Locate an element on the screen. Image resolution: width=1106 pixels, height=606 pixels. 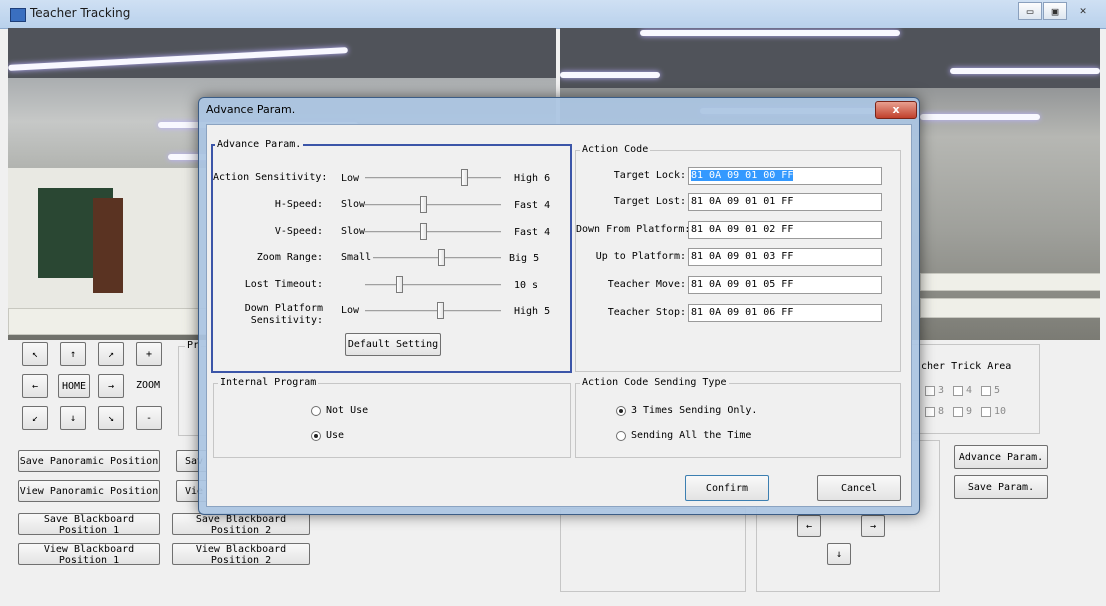
arrow-right-button: → is located at coordinates (111, 386).